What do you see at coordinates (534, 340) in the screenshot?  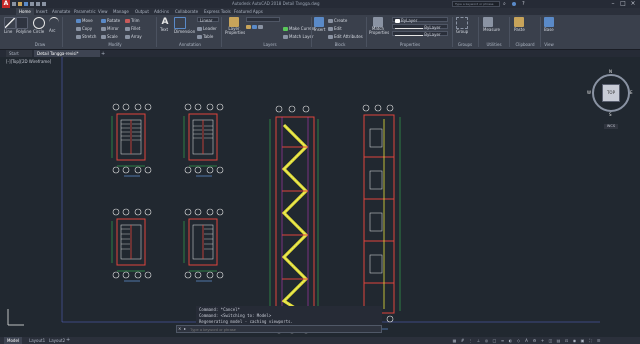 I see `workspace-gear-icon: ⚙` at bounding box center [534, 340].